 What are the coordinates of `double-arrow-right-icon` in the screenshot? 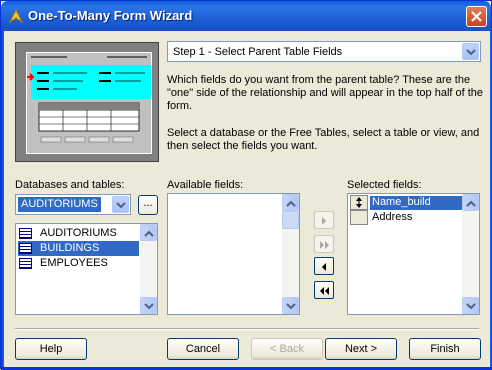 It's located at (324, 245).